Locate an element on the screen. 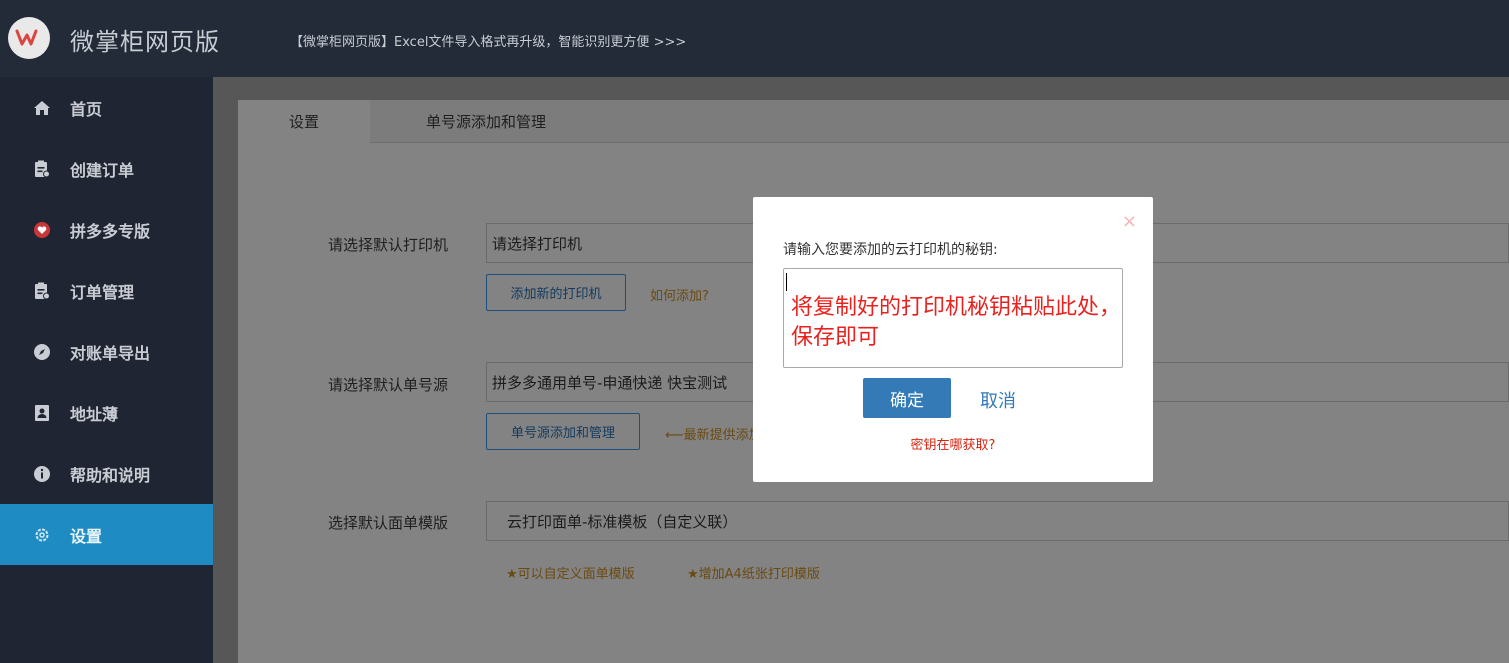 The width and height of the screenshot is (1509, 663). gear-icon is located at coordinates (42, 535).